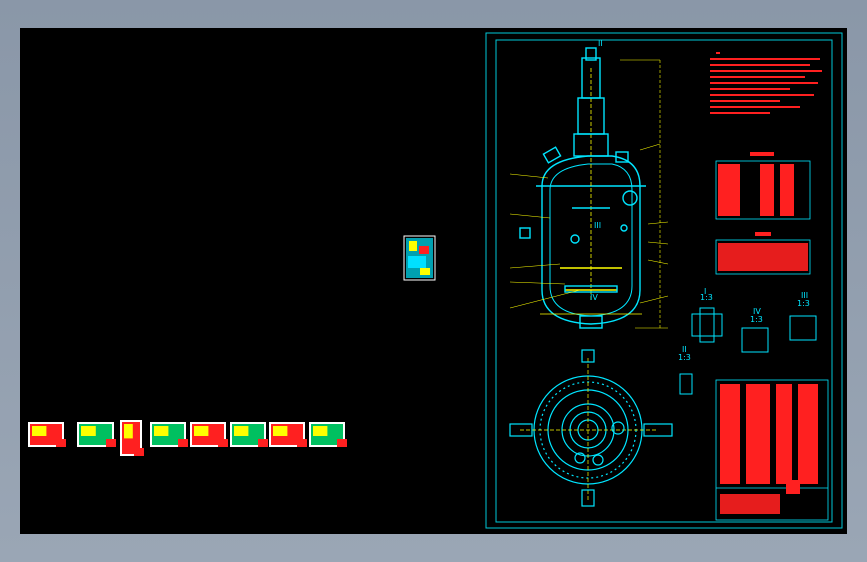 The height and width of the screenshot is (562, 867). What do you see at coordinates (582, 188) in the screenshot?
I see `reactor-vessel` at bounding box center [582, 188].